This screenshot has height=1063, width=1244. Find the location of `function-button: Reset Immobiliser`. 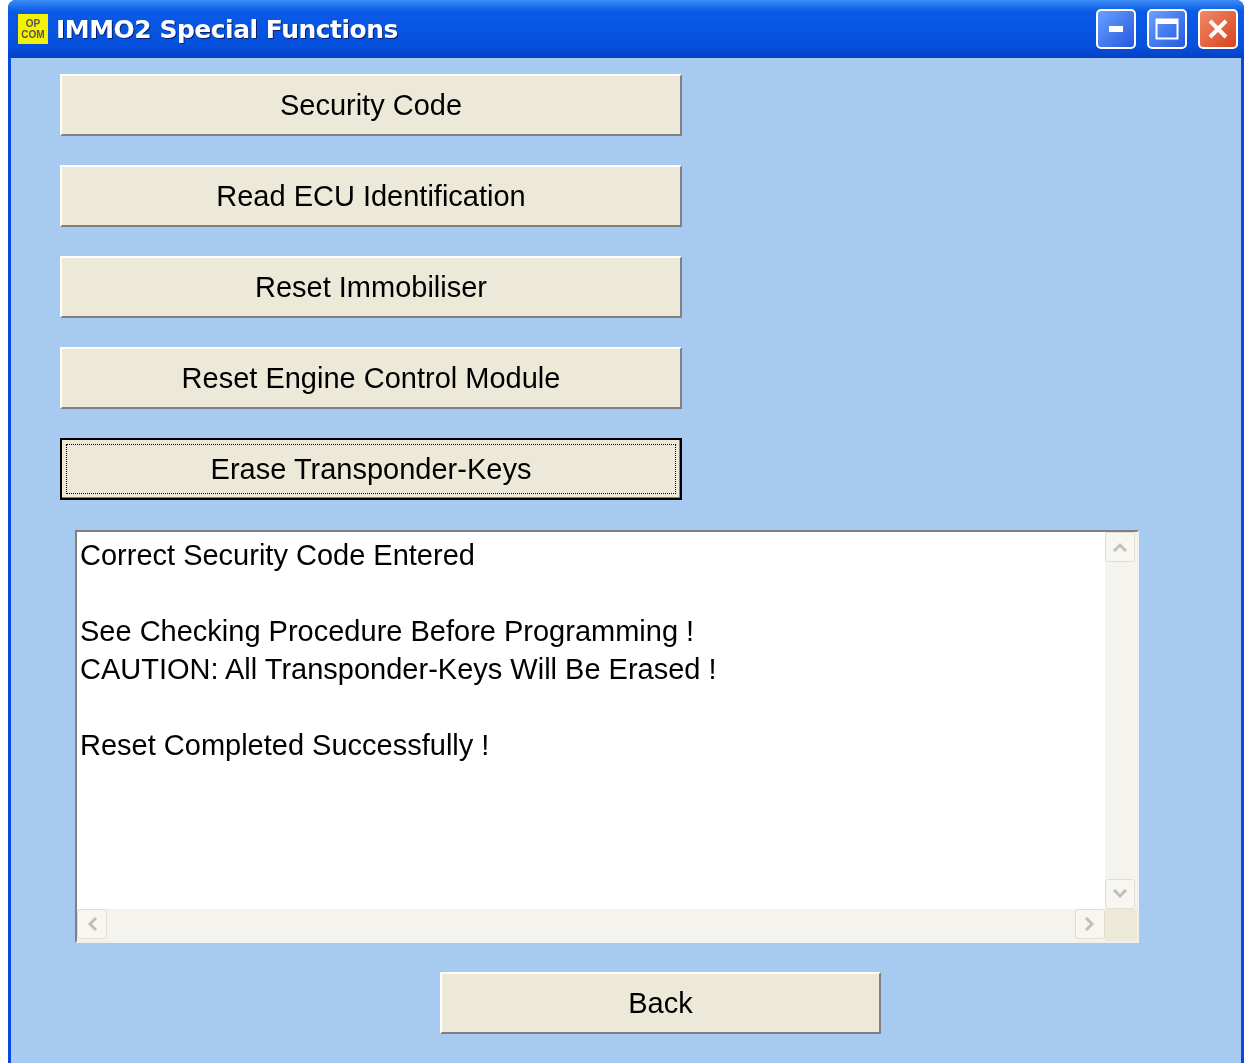

function-button: Reset Immobiliser is located at coordinates (371, 287).